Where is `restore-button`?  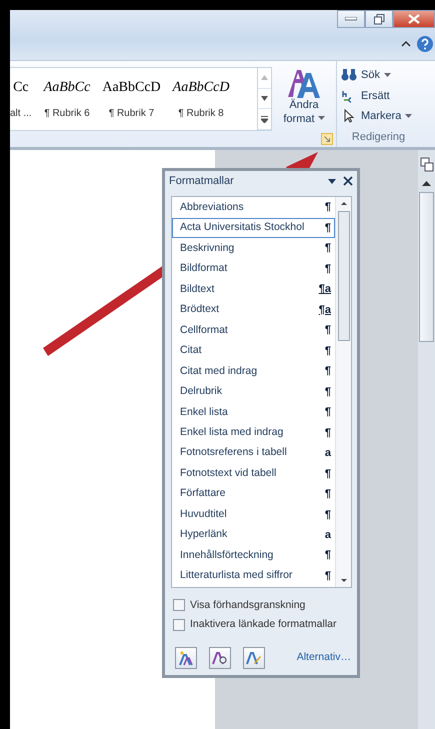 restore-button is located at coordinates (379, 19).